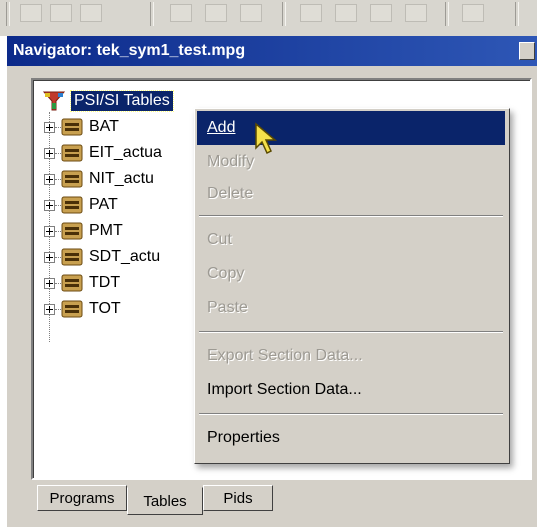  I want to click on menu-item-delete: Delete, so click(351, 194).